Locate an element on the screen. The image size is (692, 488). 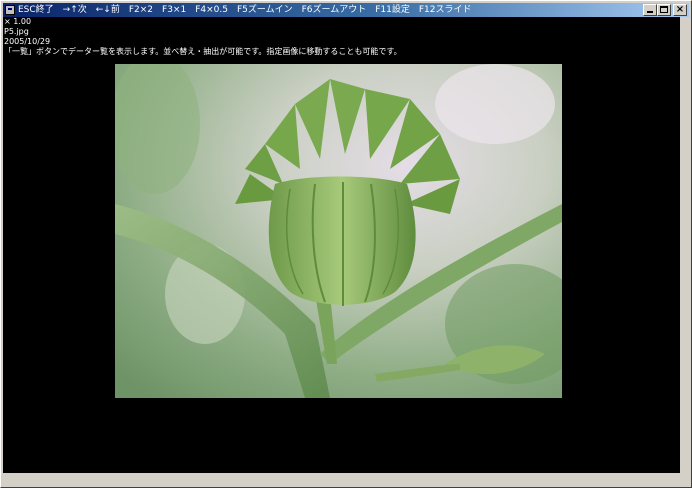
window-controls: × is located at coordinates (665, 10).